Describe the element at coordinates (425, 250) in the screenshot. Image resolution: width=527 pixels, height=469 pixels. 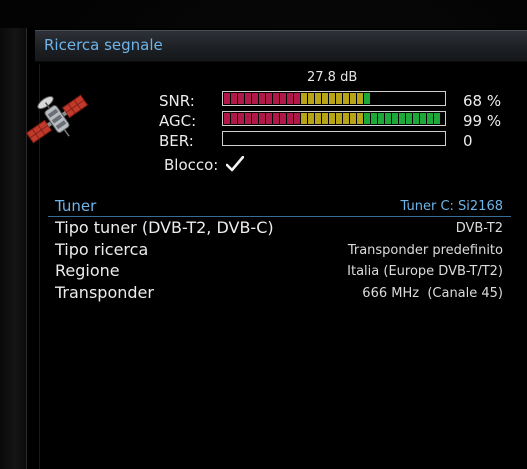
I see `info-value: Transponder predefinito` at that location.